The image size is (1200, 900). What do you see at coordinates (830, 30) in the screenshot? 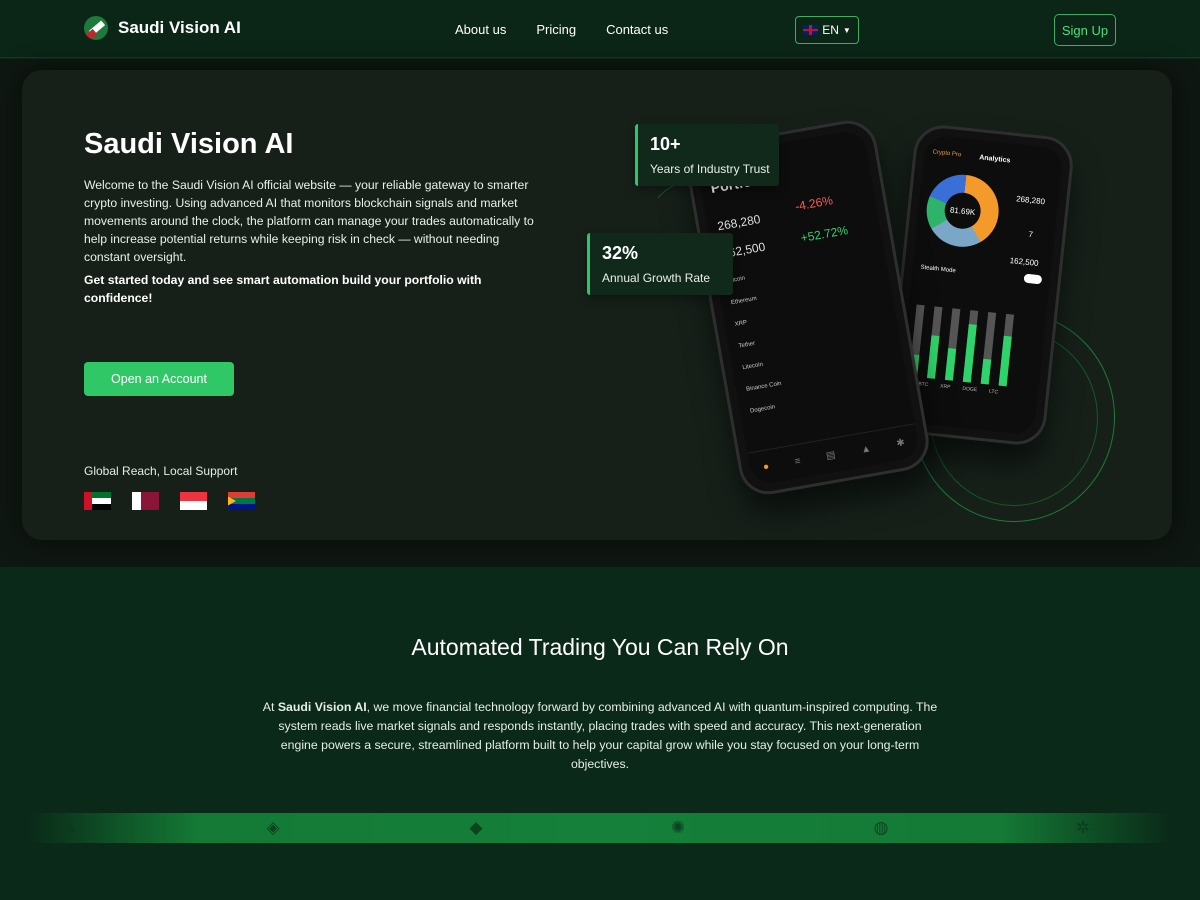
I see `language-code: EN` at bounding box center [830, 30].